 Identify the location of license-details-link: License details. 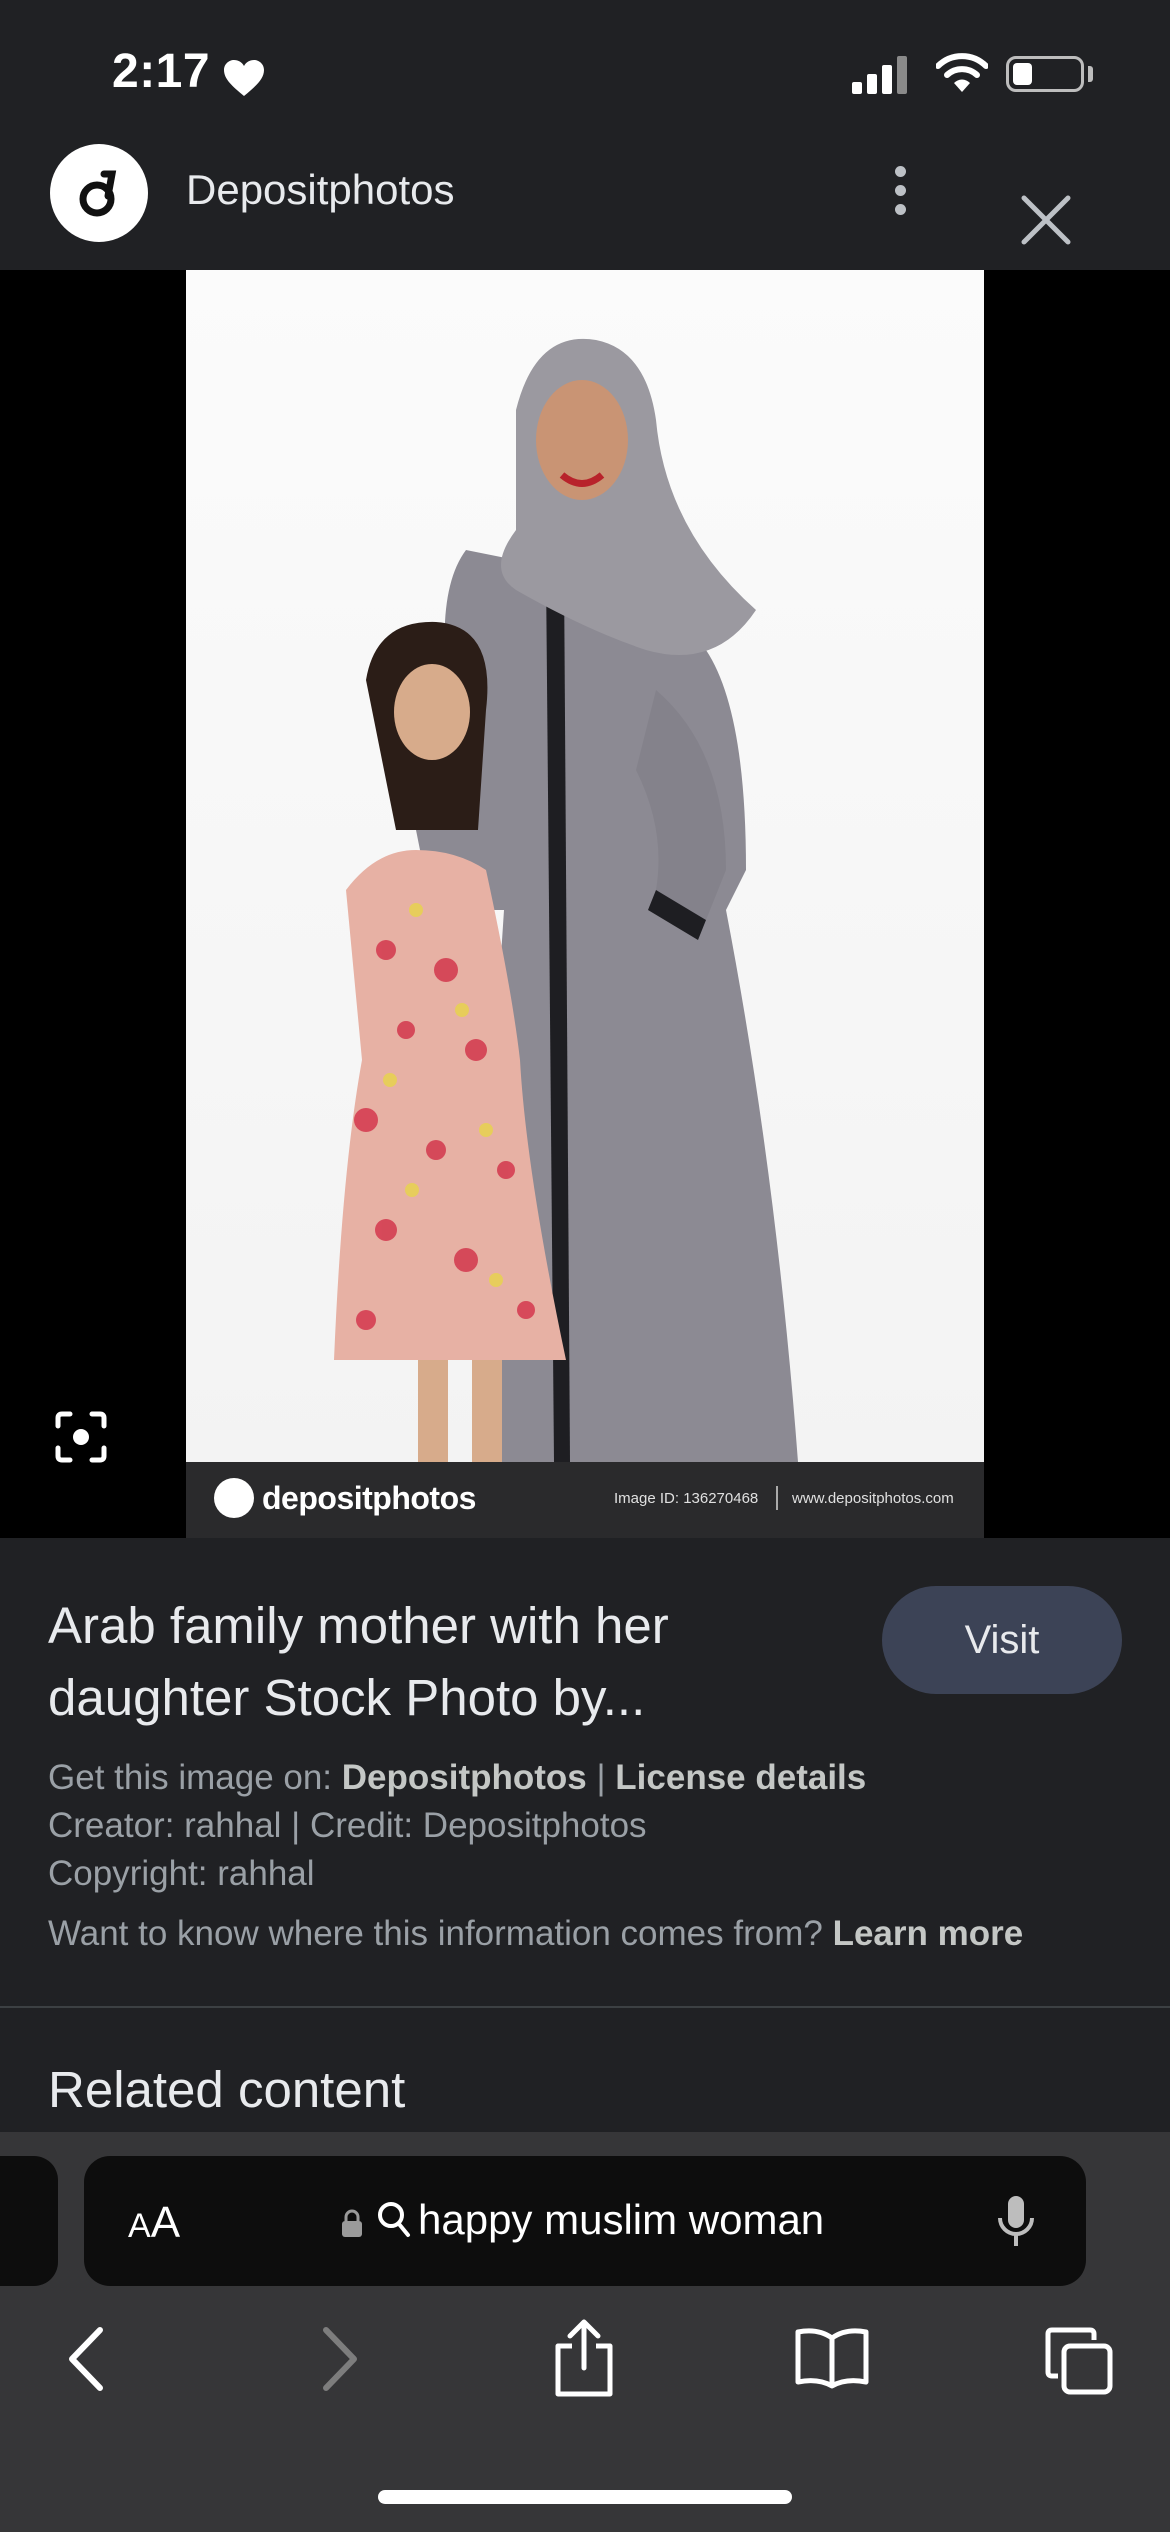
(740, 1777).